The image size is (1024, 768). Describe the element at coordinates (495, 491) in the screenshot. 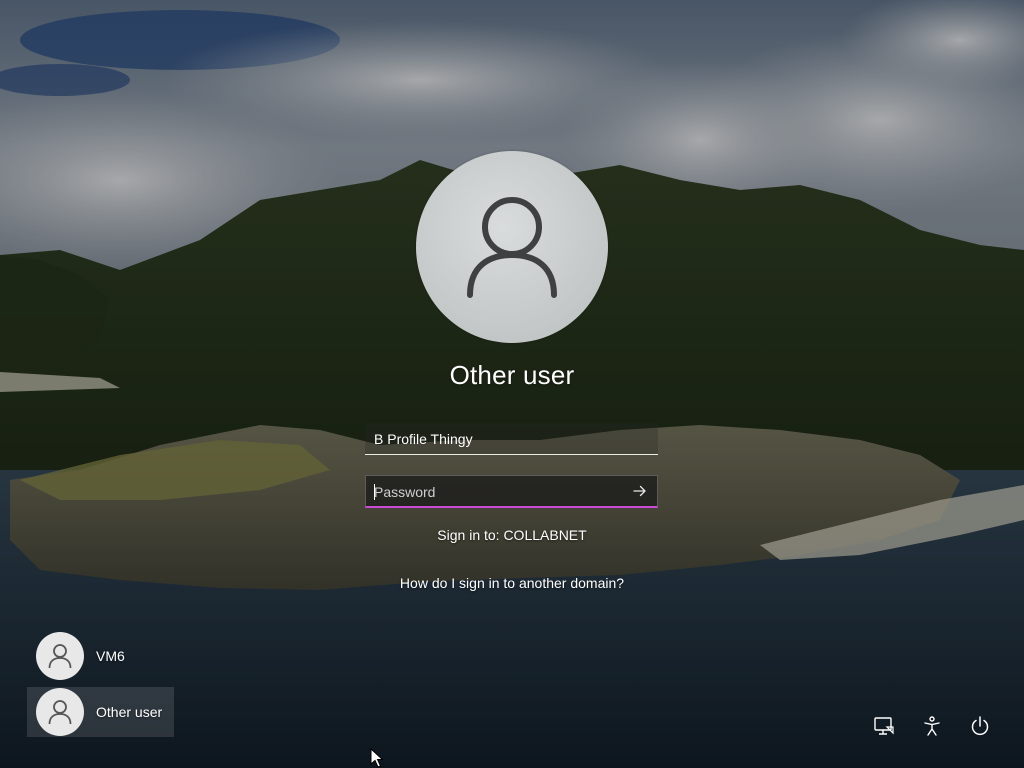

I see `password-input` at that location.